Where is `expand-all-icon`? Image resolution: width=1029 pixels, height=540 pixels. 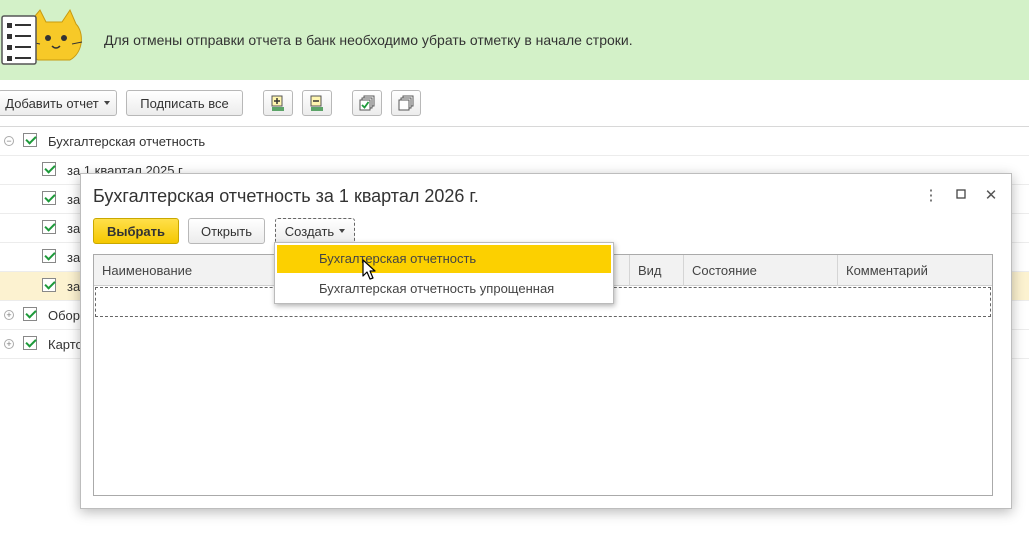 expand-all-icon is located at coordinates (277, 103).